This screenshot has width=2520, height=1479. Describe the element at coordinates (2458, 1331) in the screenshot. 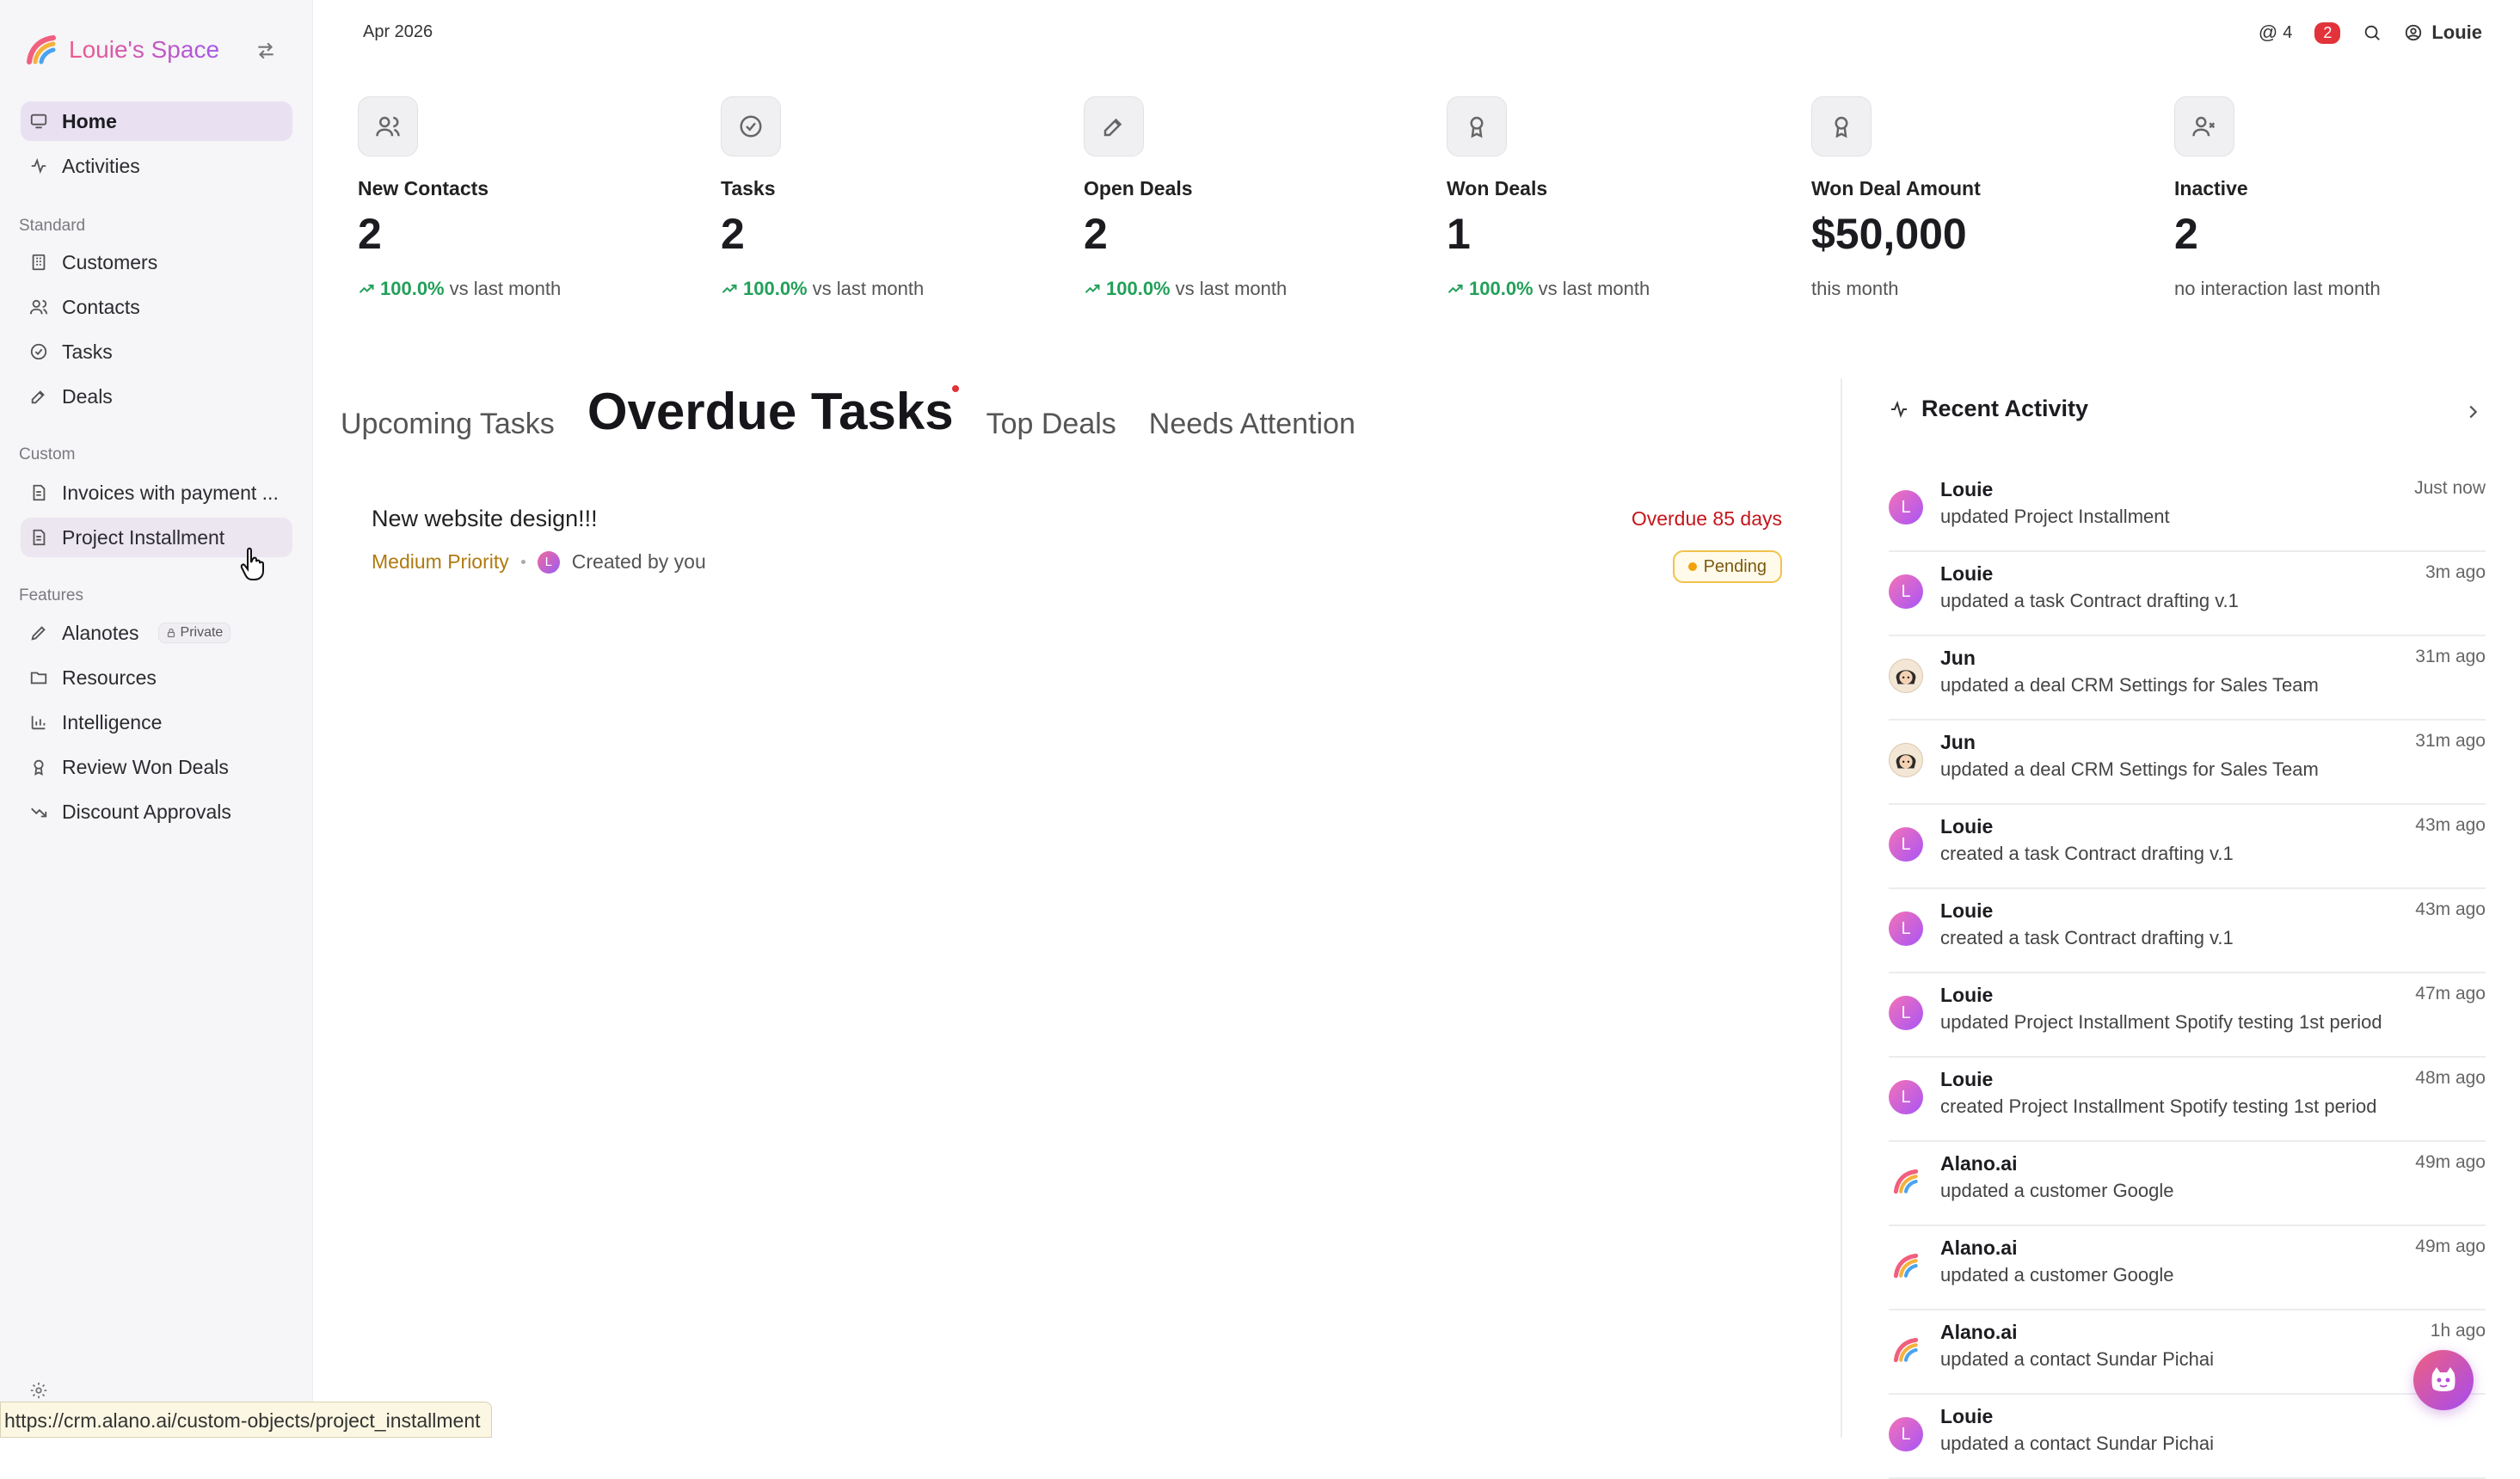

I see `activity-timestamp: 1h ago` at that location.